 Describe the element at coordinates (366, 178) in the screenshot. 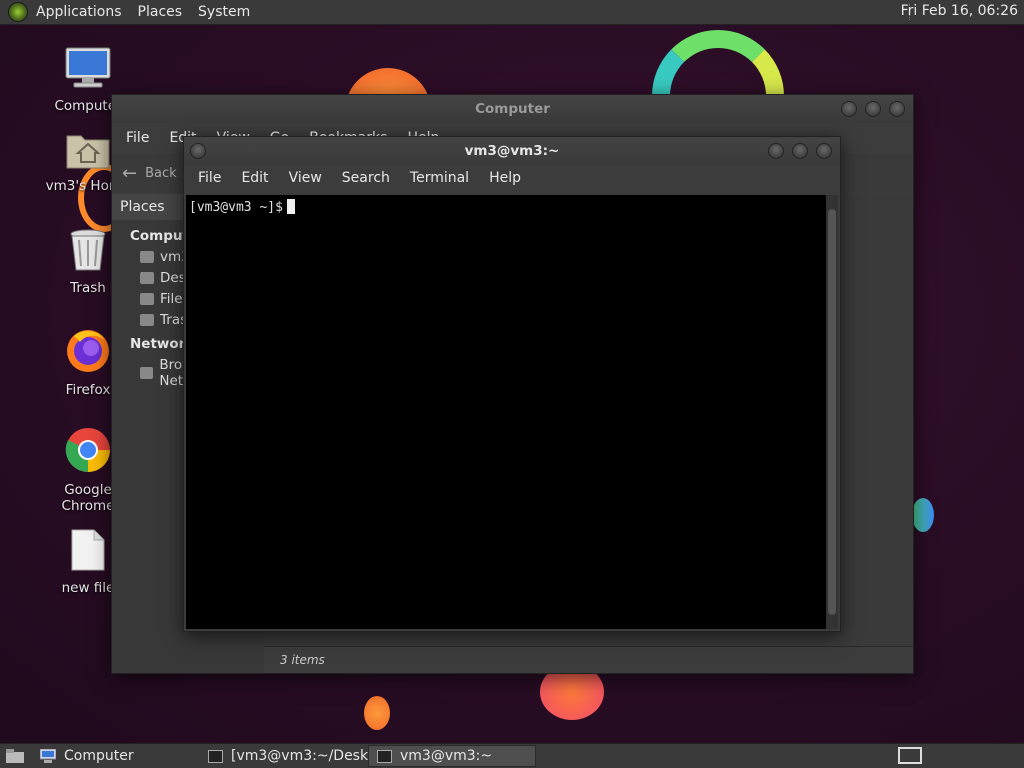

I see `term-menu-search: Search` at that location.